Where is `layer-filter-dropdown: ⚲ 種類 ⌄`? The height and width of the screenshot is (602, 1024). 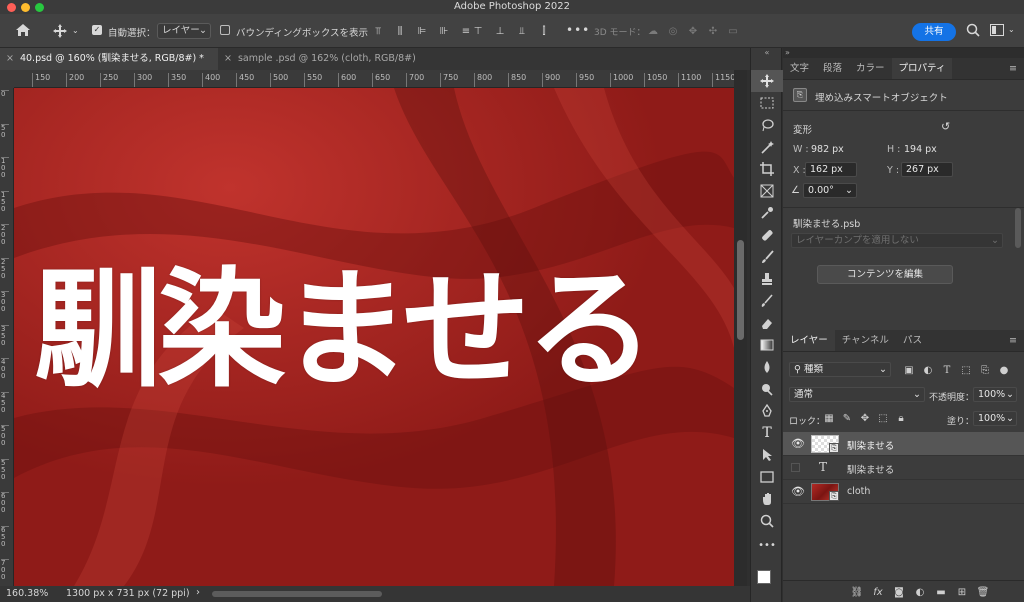 layer-filter-dropdown: ⚲ 種類 ⌄ is located at coordinates (840, 369).